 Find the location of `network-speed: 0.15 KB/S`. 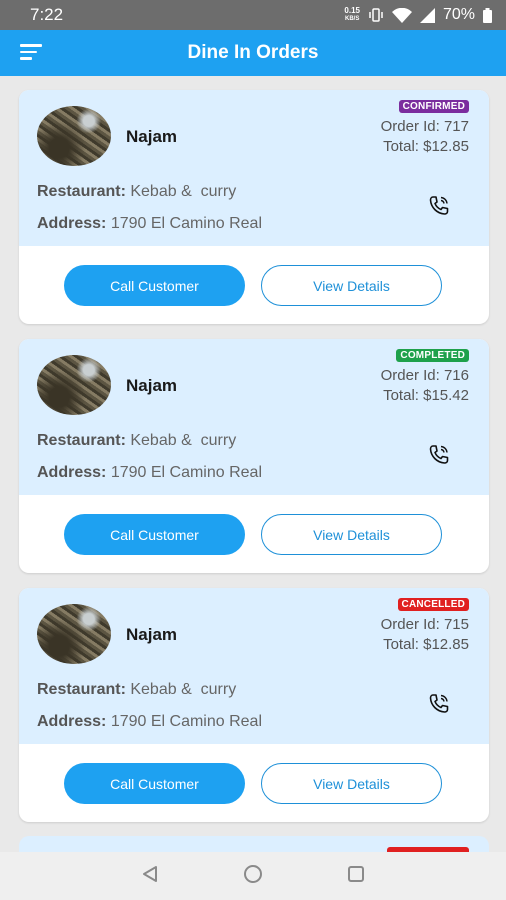

network-speed: 0.15 KB/S is located at coordinates (352, 15).